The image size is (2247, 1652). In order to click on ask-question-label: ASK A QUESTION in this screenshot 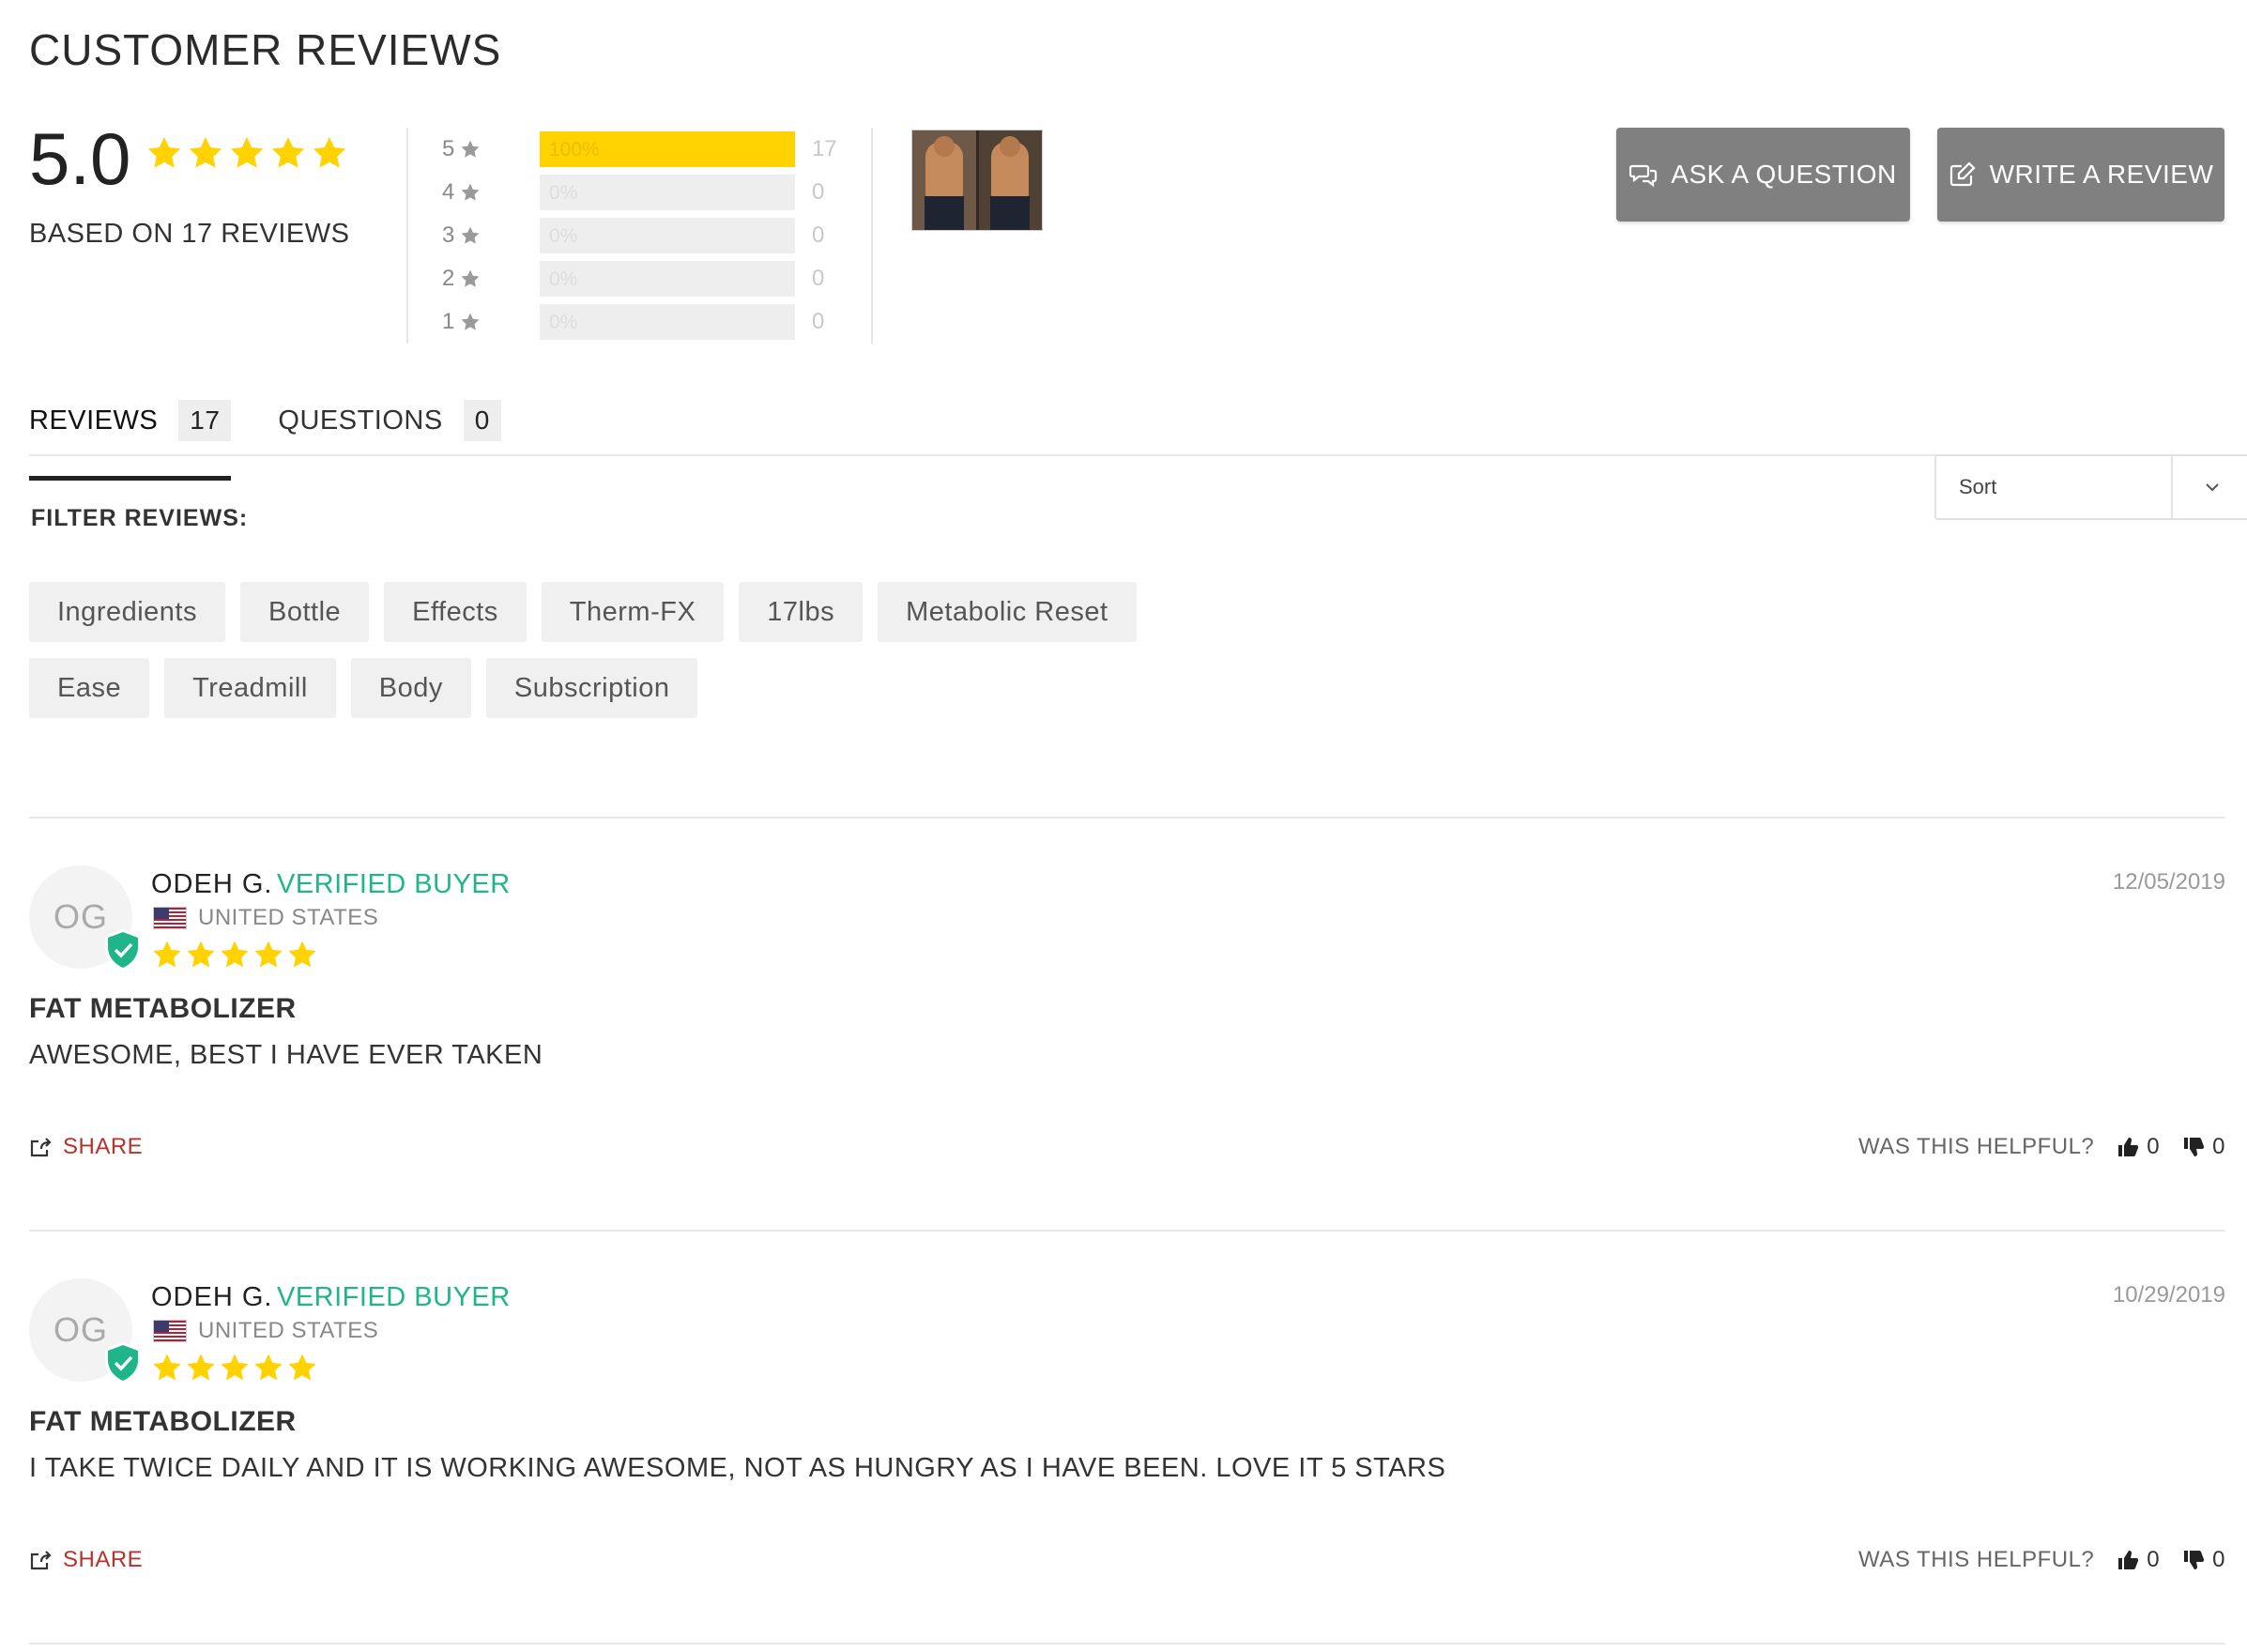, I will do `click(1784, 174)`.